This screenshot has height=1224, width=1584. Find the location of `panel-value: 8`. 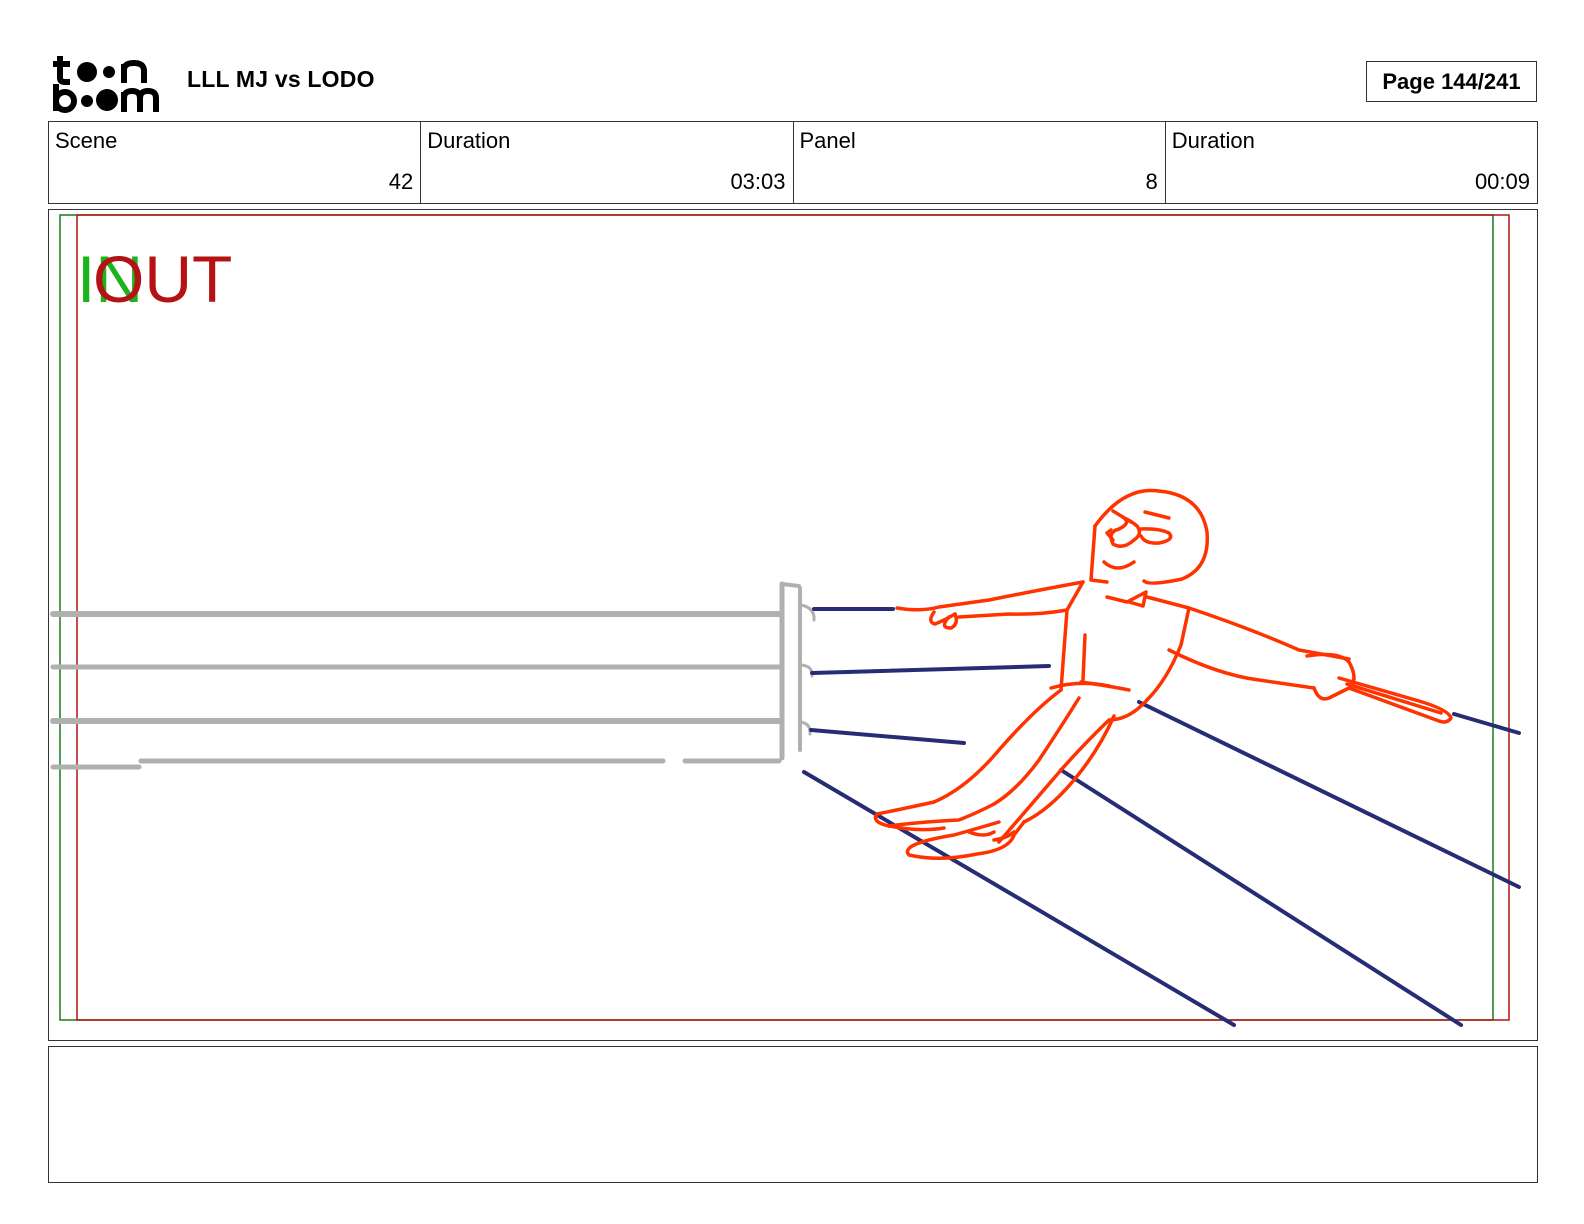

panel-value: 8 is located at coordinates (1151, 181).